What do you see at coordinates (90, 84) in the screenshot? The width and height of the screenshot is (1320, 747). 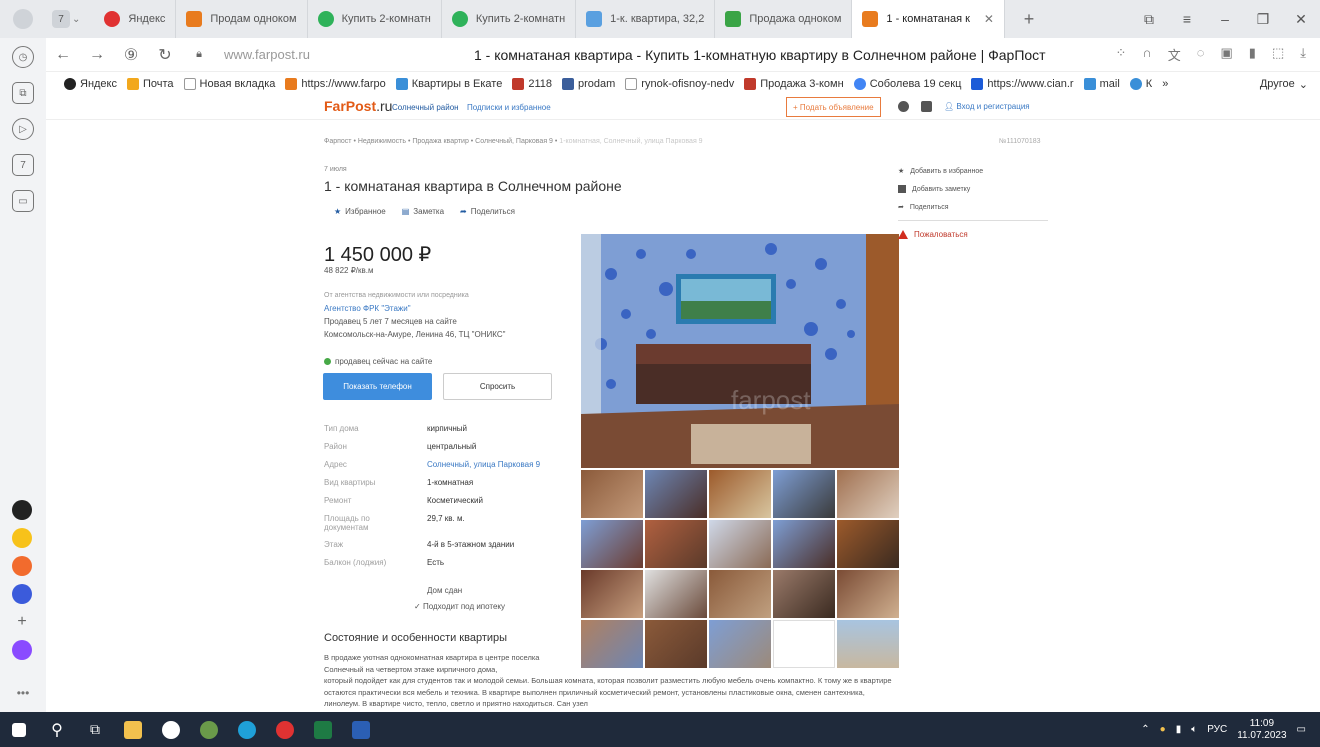 I see `bookmark-item: Яндекс` at bounding box center [90, 84].